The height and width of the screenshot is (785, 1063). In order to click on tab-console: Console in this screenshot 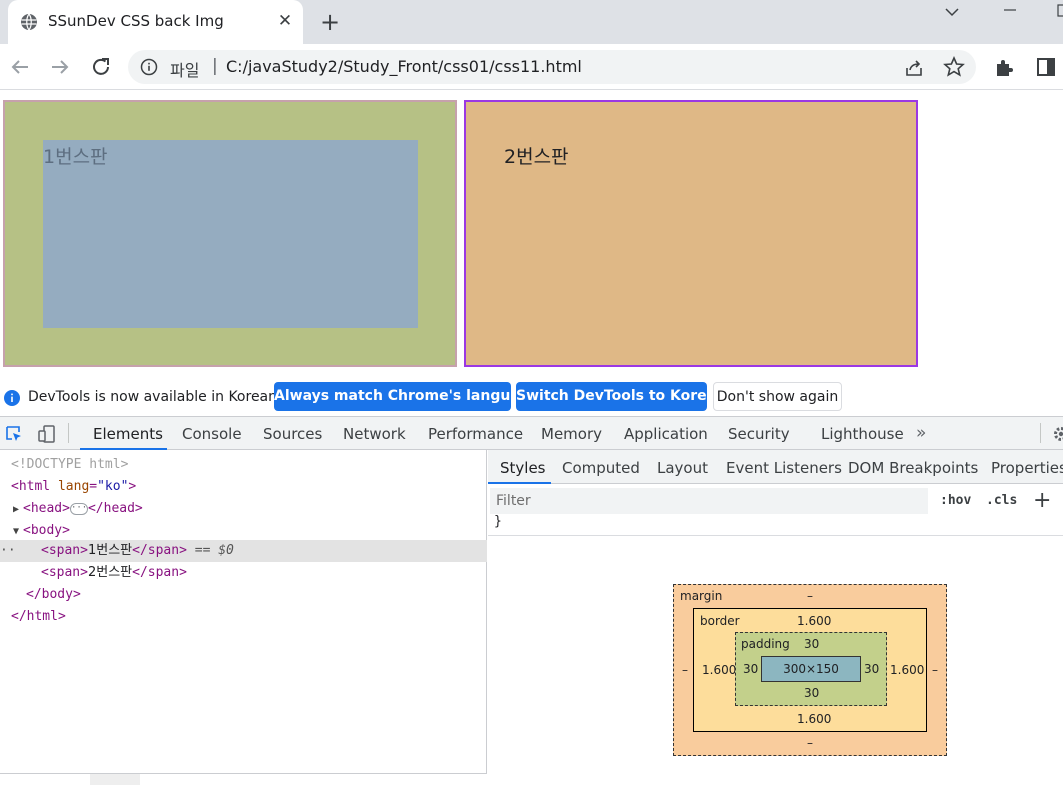, I will do `click(212, 434)`.